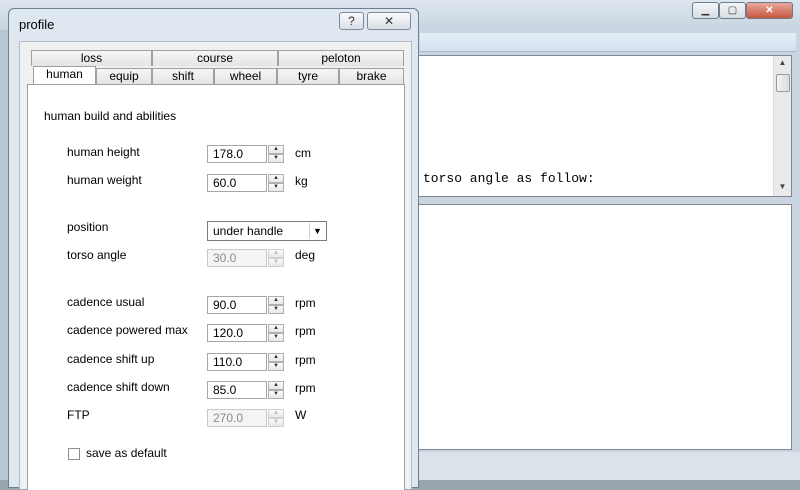 Image resolution: width=800 pixels, height=490 pixels. What do you see at coordinates (88, 227) in the screenshot?
I see `position-label: position` at bounding box center [88, 227].